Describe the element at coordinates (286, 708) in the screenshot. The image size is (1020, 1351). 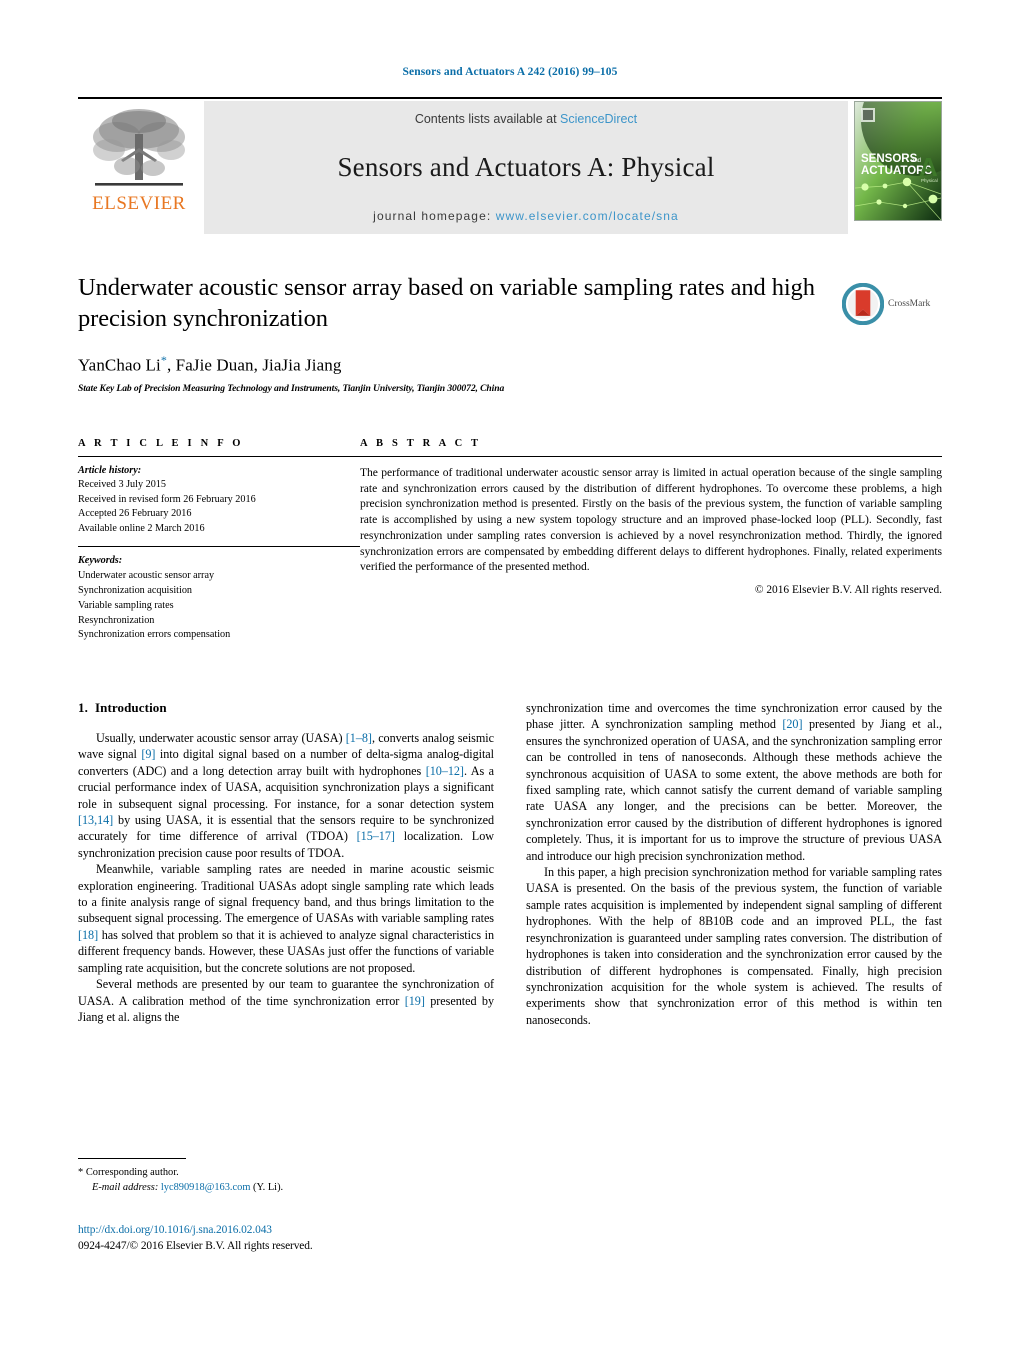
I see `section-heading-introduction: 1. Introduction` at that location.